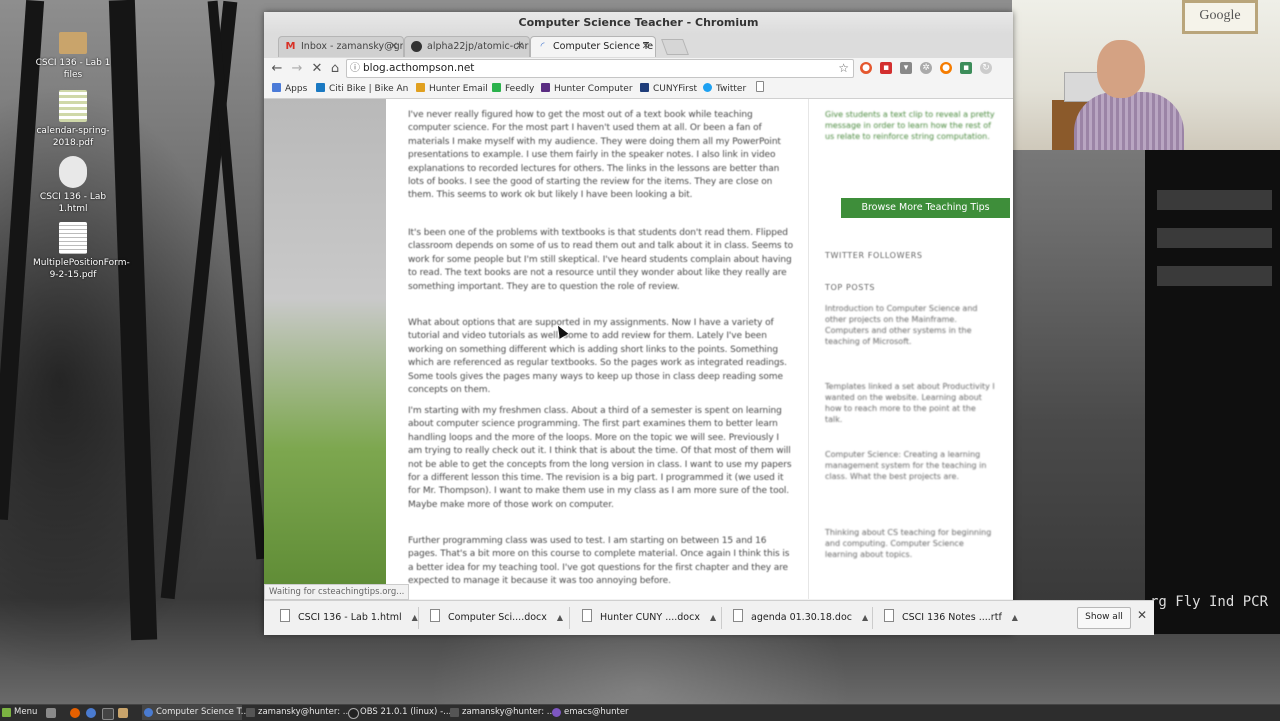 This screenshot has width=1280, height=721. I want to click on download-item: agenda 01.30.18.doc ▲, so click(800, 618).